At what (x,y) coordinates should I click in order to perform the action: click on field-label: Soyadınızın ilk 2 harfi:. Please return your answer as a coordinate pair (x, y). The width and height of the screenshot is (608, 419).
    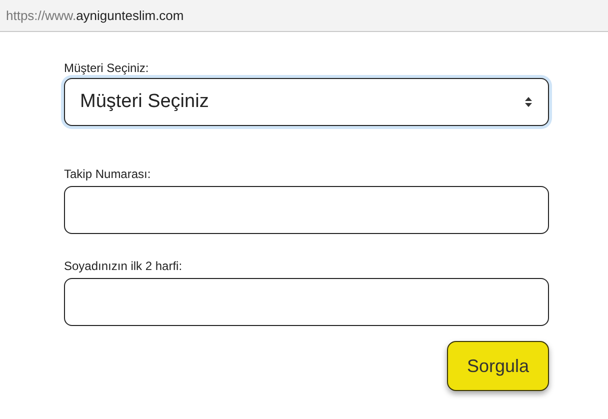
    Looking at the image, I should click on (124, 266).